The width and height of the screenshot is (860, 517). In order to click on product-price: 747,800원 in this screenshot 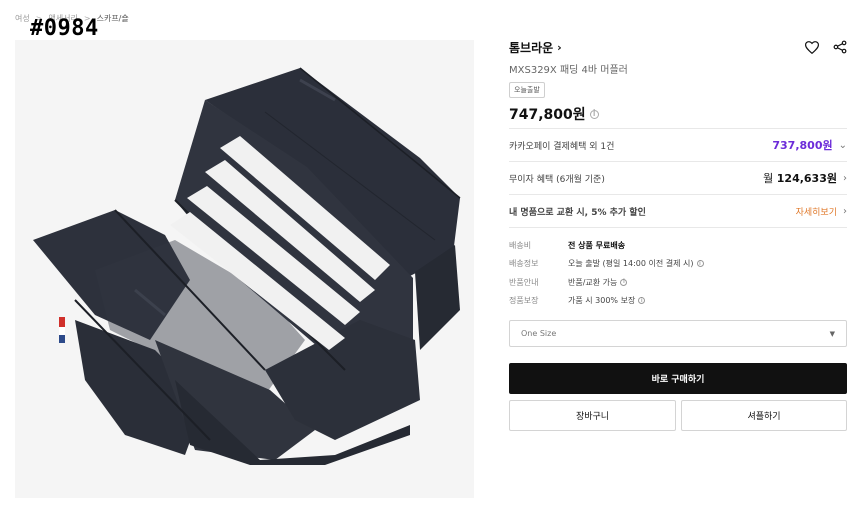, I will do `click(547, 115)`.